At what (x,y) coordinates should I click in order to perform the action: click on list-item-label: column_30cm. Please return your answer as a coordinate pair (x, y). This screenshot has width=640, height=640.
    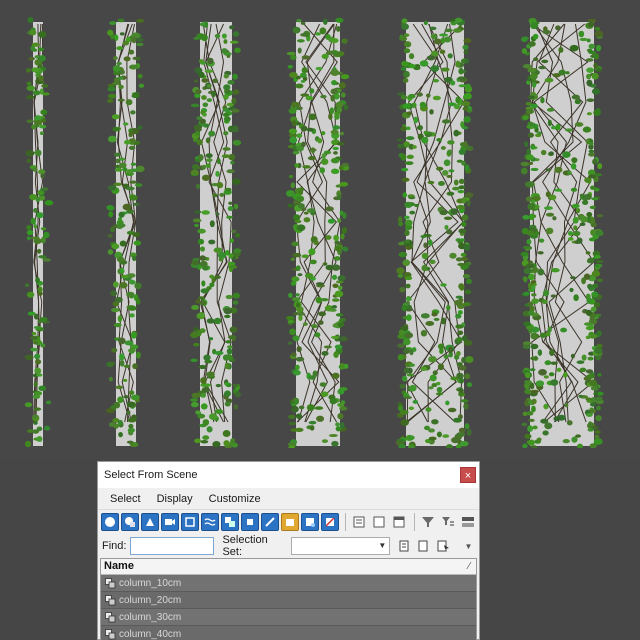
    Looking at the image, I should click on (150, 617).